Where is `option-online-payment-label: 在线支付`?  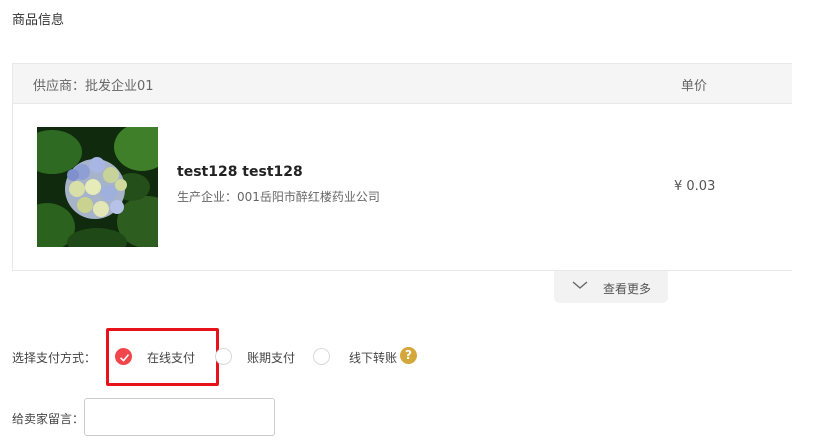
option-online-payment-label: 在线支付 is located at coordinates (171, 357).